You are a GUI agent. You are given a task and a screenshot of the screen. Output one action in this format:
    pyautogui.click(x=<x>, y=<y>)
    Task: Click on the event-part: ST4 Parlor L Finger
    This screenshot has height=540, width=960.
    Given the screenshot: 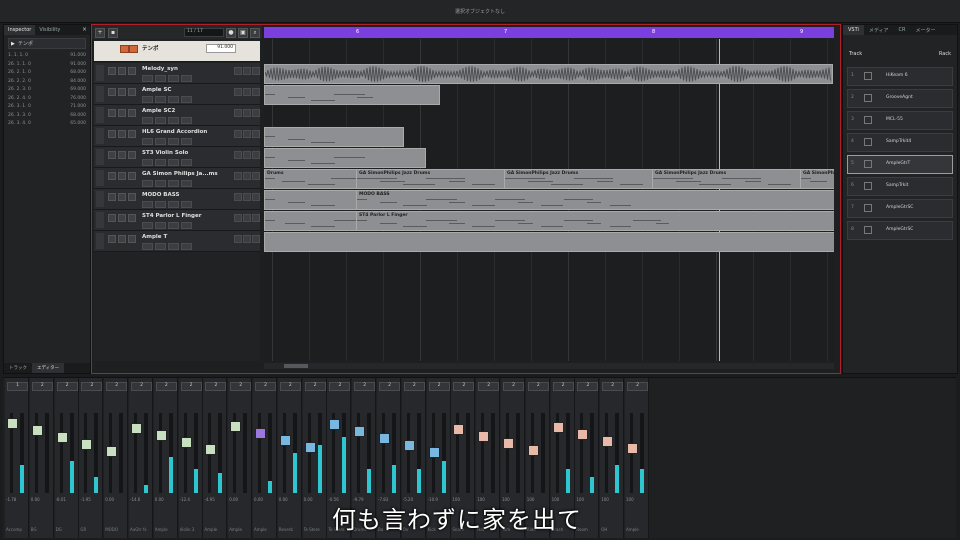 What is the action you would take?
    pyautogui.click(x=595, y=221)
    